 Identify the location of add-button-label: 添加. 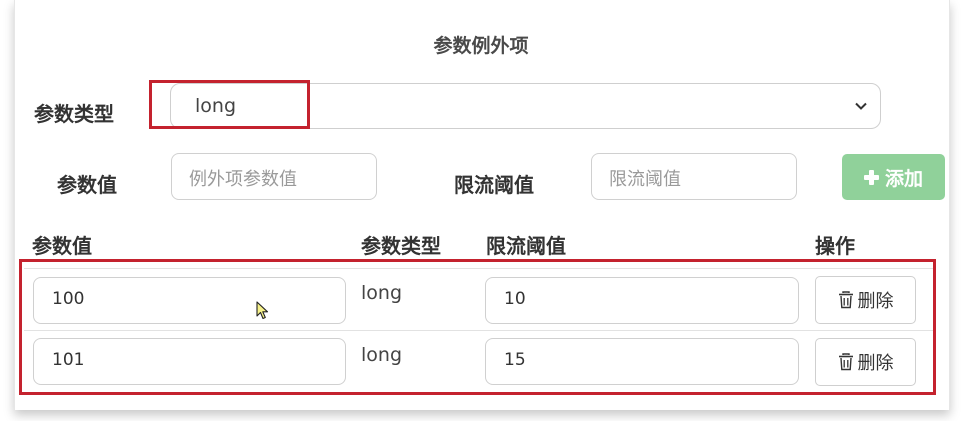
(903, 178).